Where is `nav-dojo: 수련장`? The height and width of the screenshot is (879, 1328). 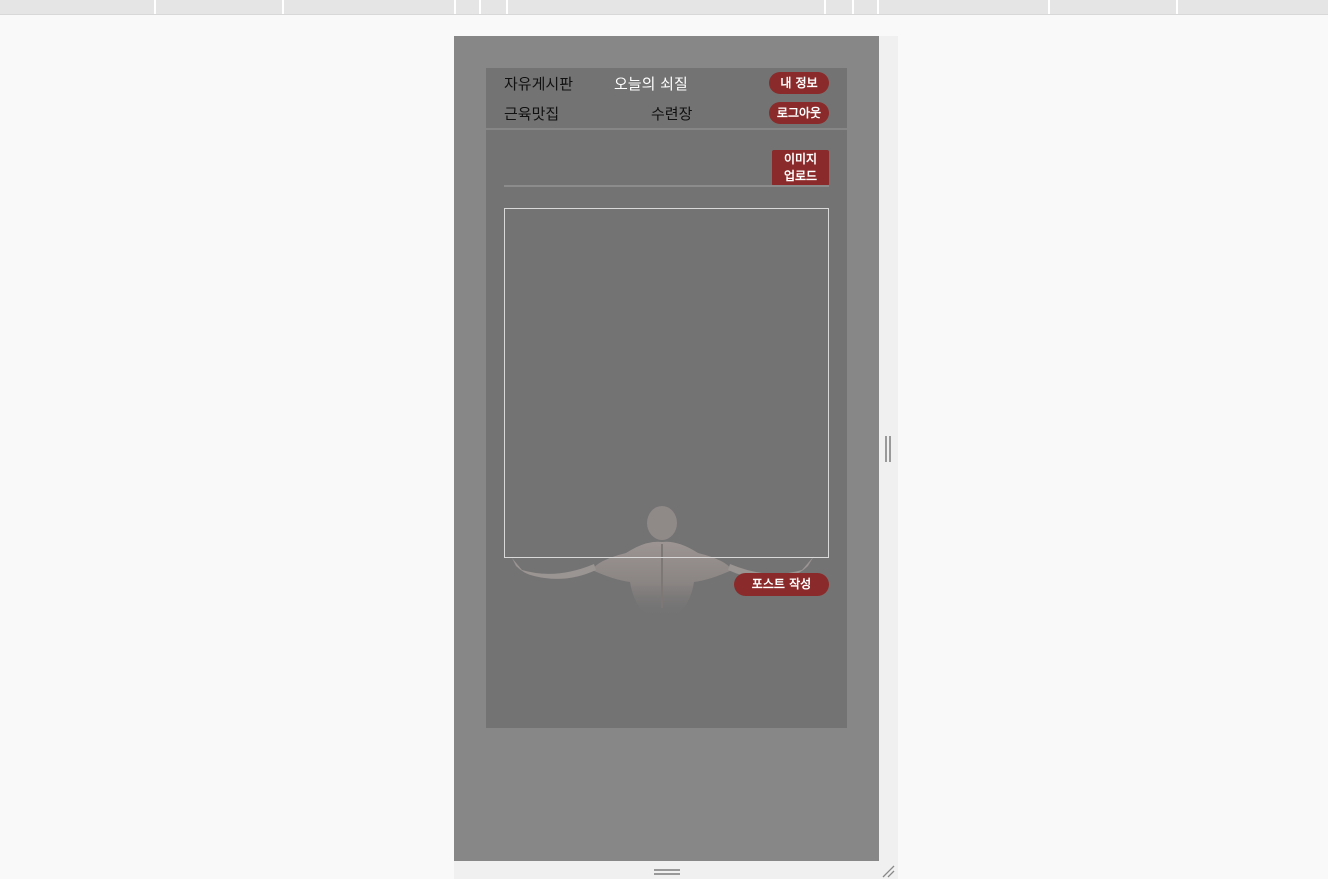 nav-dojo: 수련장 is located at coordinates (671, 113).